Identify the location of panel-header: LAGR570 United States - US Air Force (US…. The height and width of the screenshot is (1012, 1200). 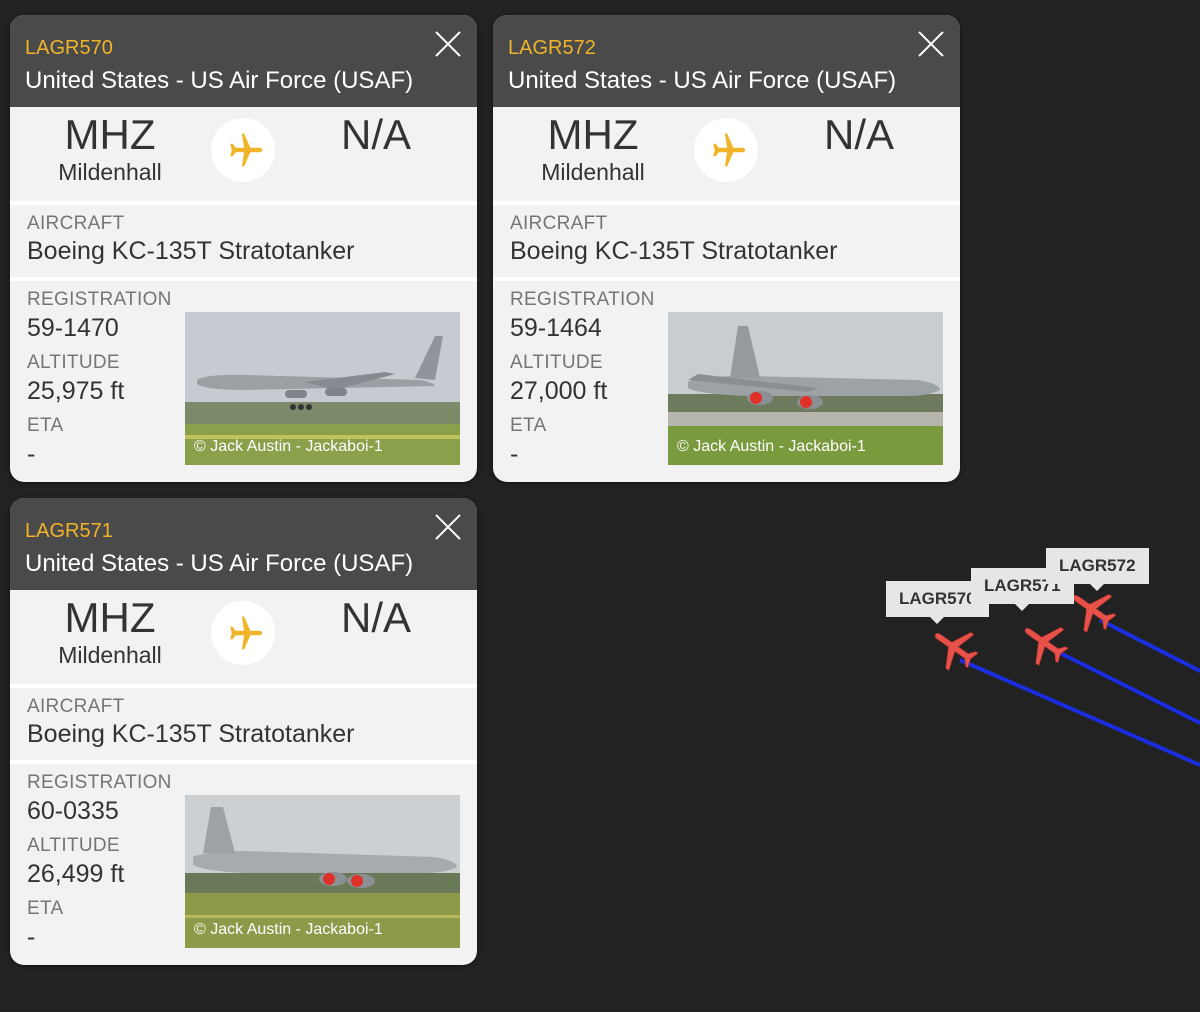
(243, 61).